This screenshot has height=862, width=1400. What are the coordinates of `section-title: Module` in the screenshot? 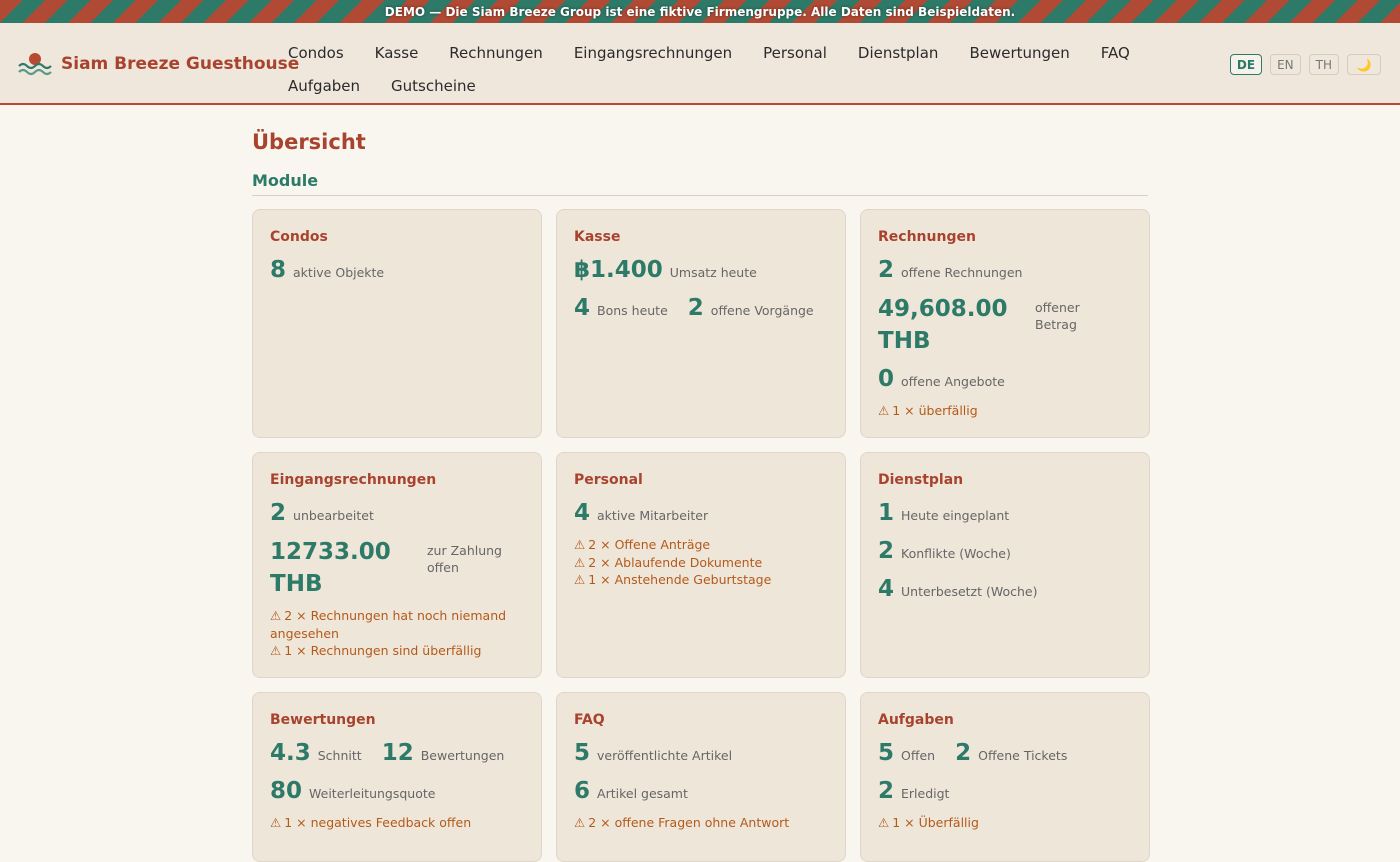 It's located at (700, 183).